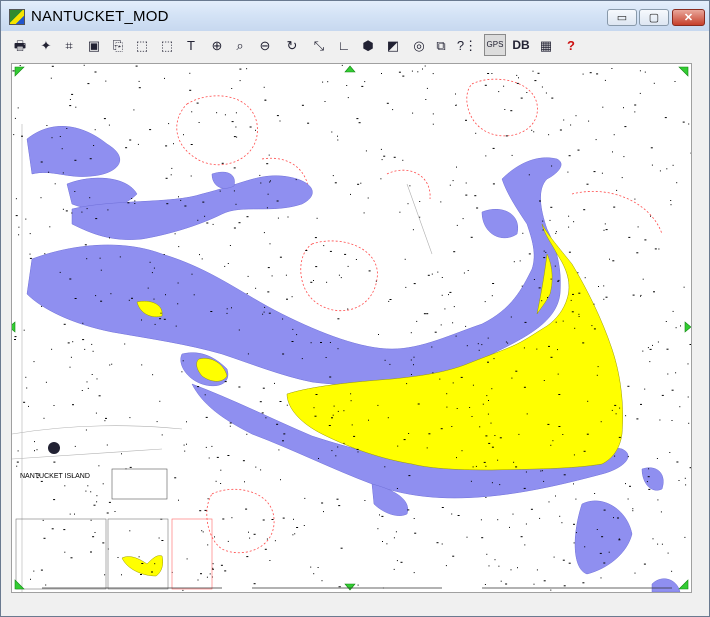 The image size is (710, 617). Describe the element at coordinates (191, 45) in the screenshot. I see `text-button: T` at that location.